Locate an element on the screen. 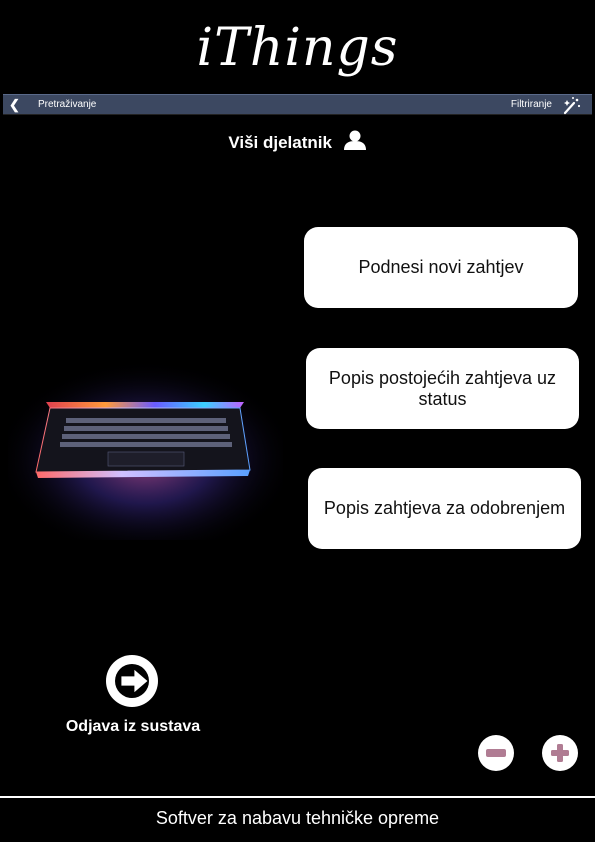 This screenshot has width=595, height=842. app-logo: iThings is located at coordinates (297, 48).